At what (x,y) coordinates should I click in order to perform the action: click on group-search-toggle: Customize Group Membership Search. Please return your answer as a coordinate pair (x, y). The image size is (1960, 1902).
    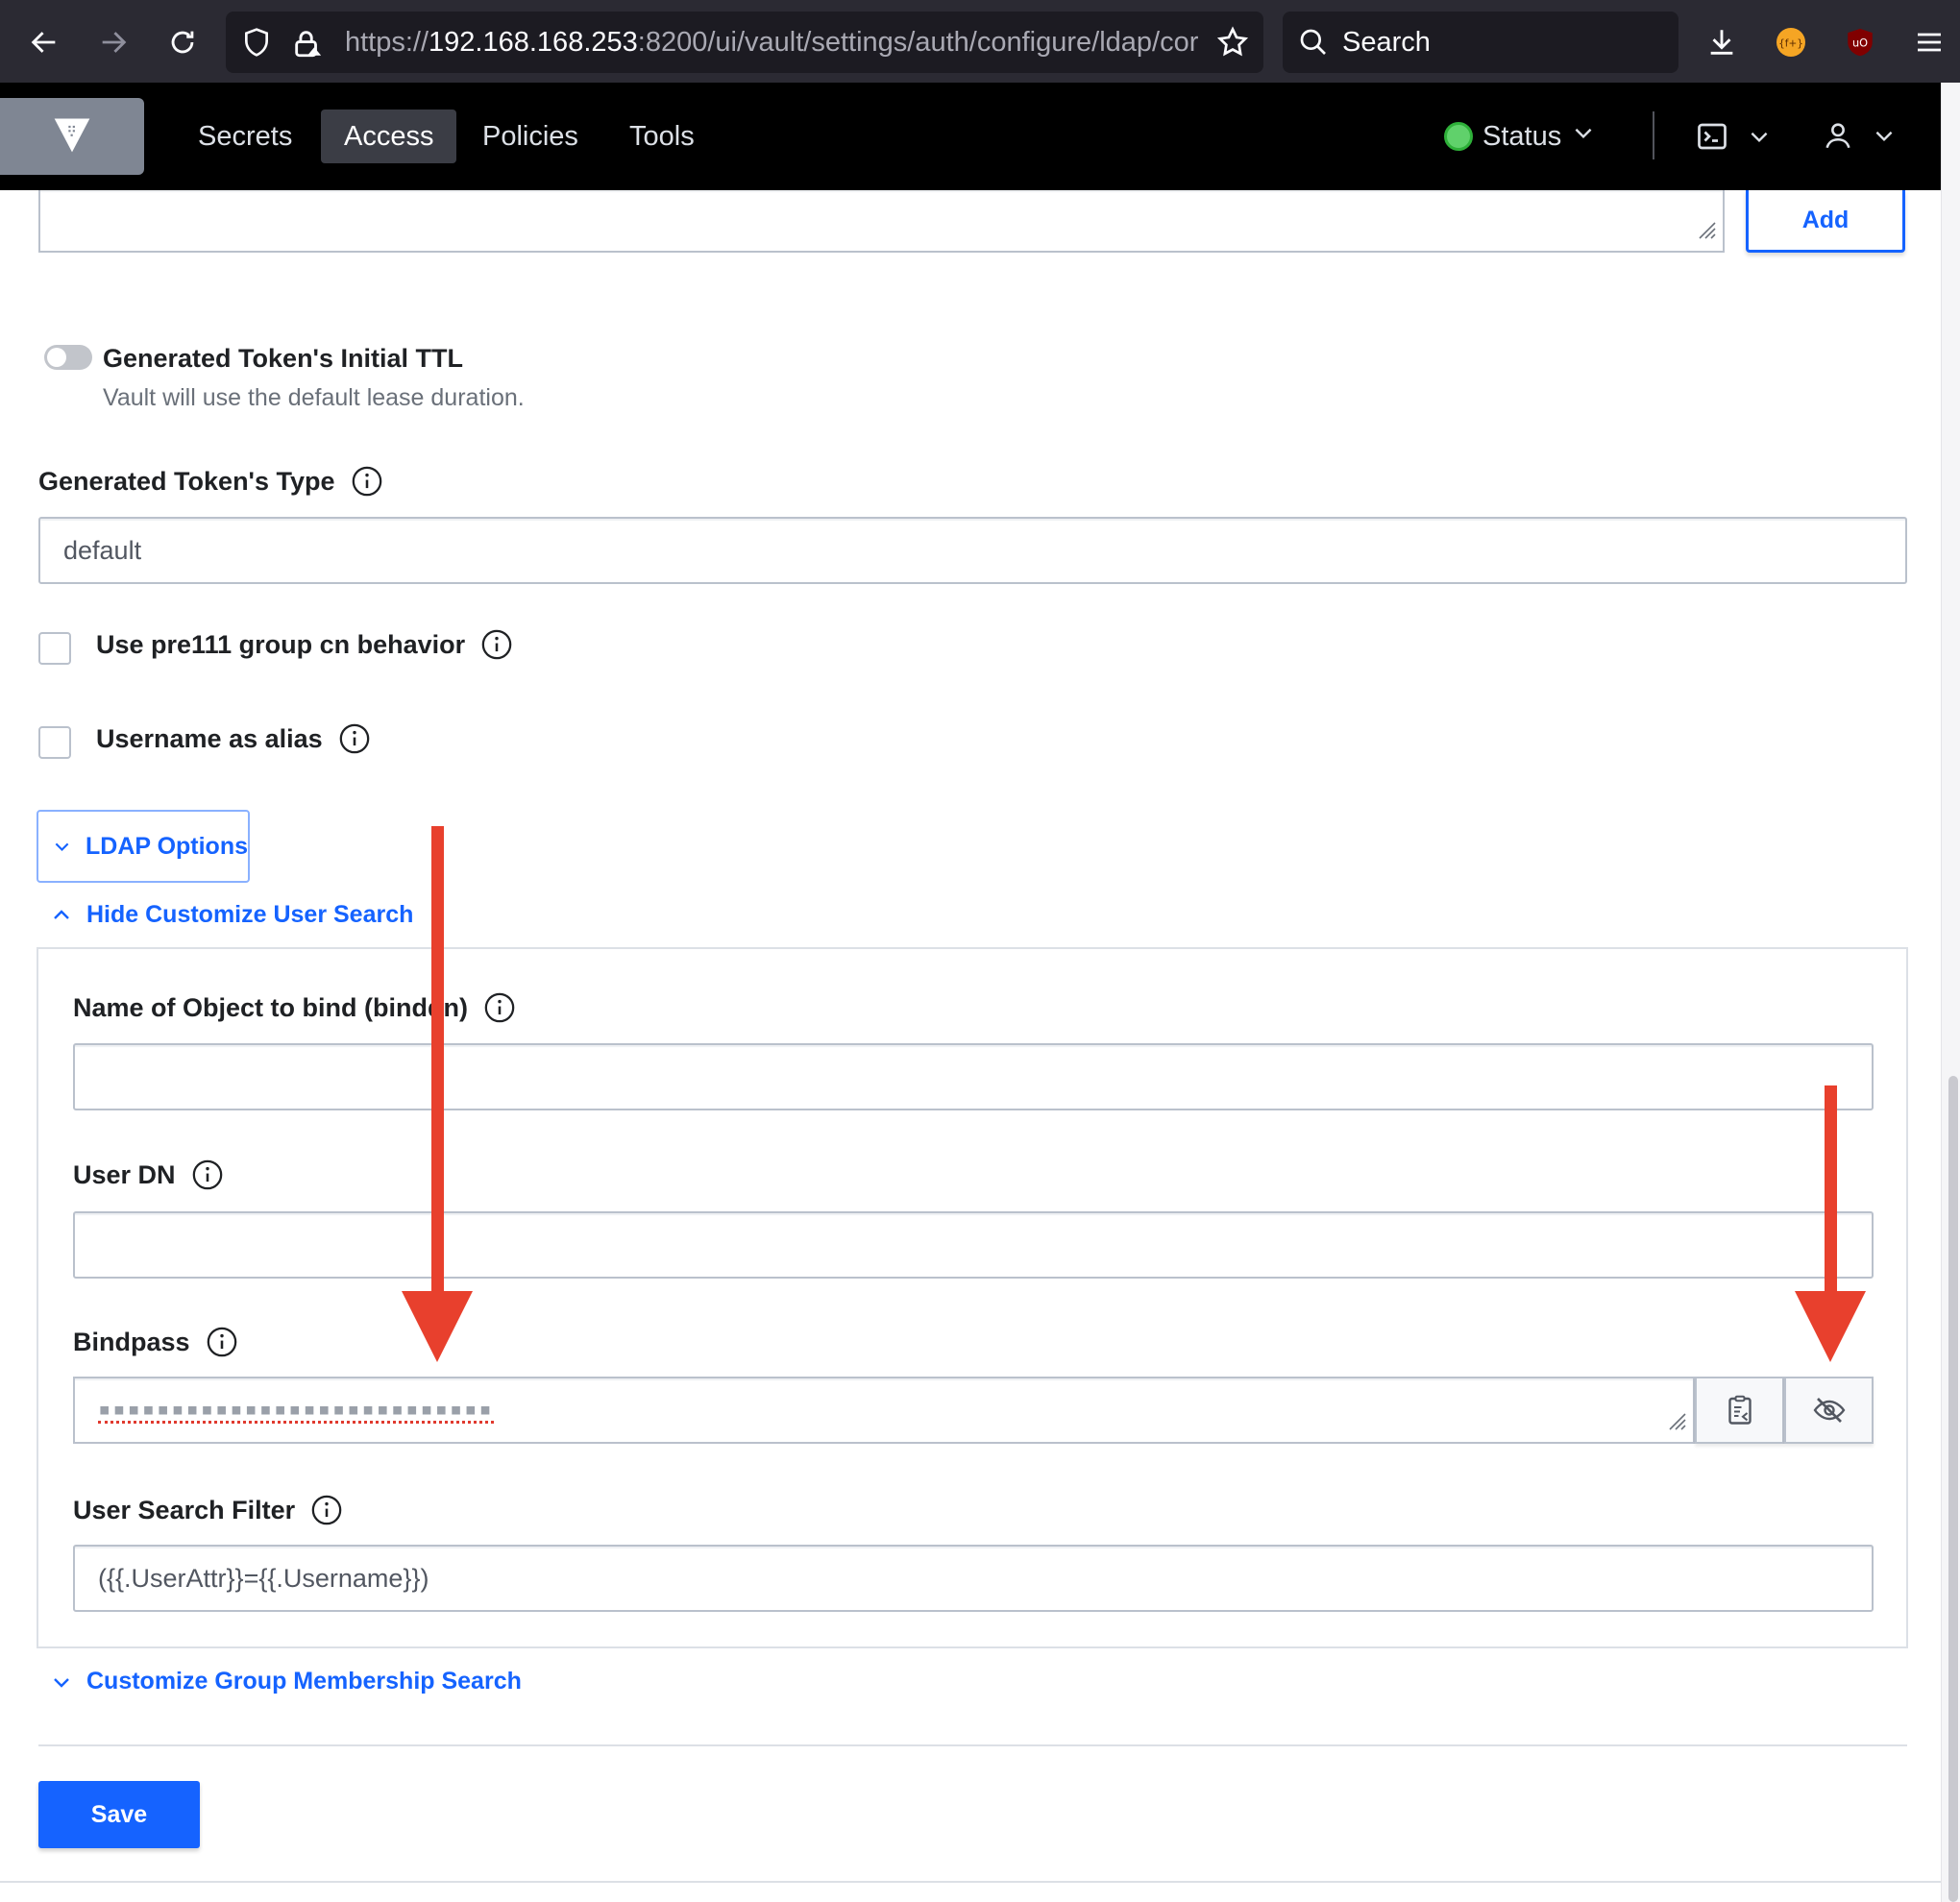
    Looking at the image, I should click on (286, 1681).